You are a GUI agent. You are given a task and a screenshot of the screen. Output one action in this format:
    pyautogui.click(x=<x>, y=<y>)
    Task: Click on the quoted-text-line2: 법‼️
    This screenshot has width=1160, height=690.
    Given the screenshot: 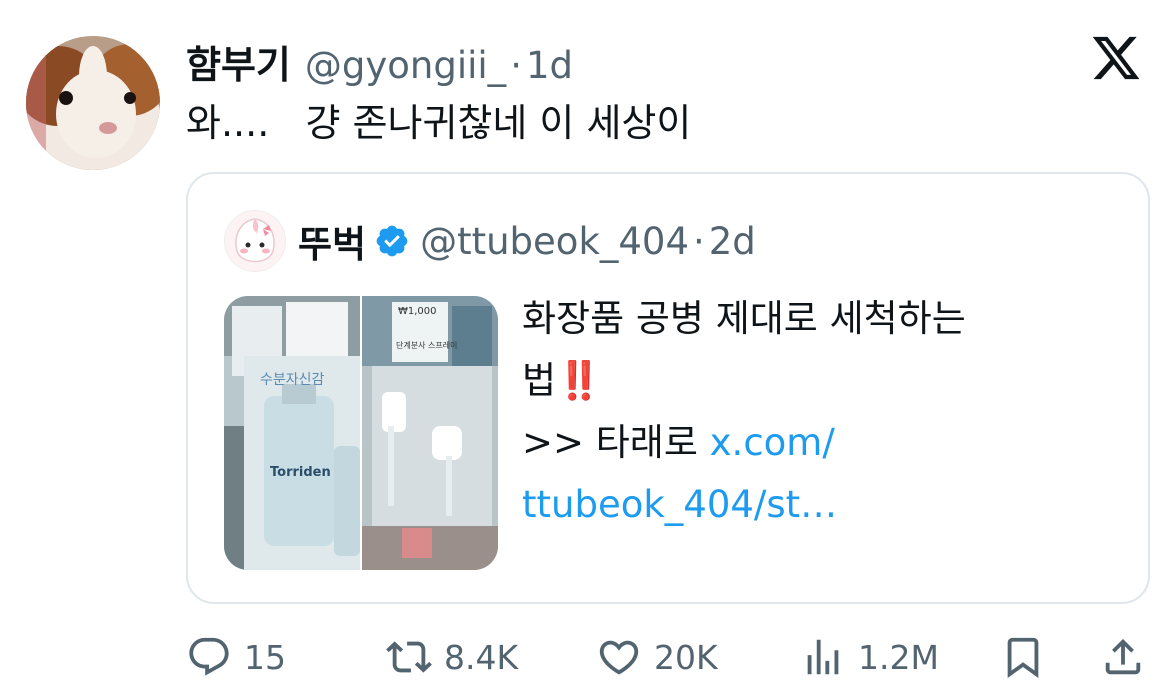 What is the action you would take?
    pyautogui.click(x=562, y=380)
    